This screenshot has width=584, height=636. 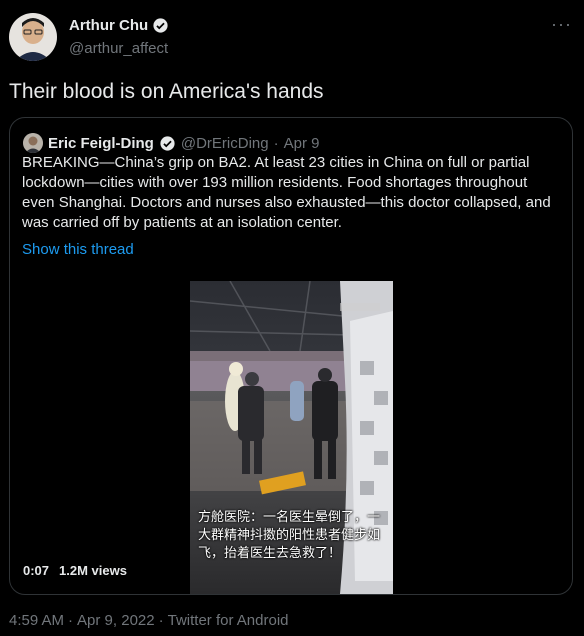 I want to click on author-handle: @arthur_affect, so click(x=118, y=48).